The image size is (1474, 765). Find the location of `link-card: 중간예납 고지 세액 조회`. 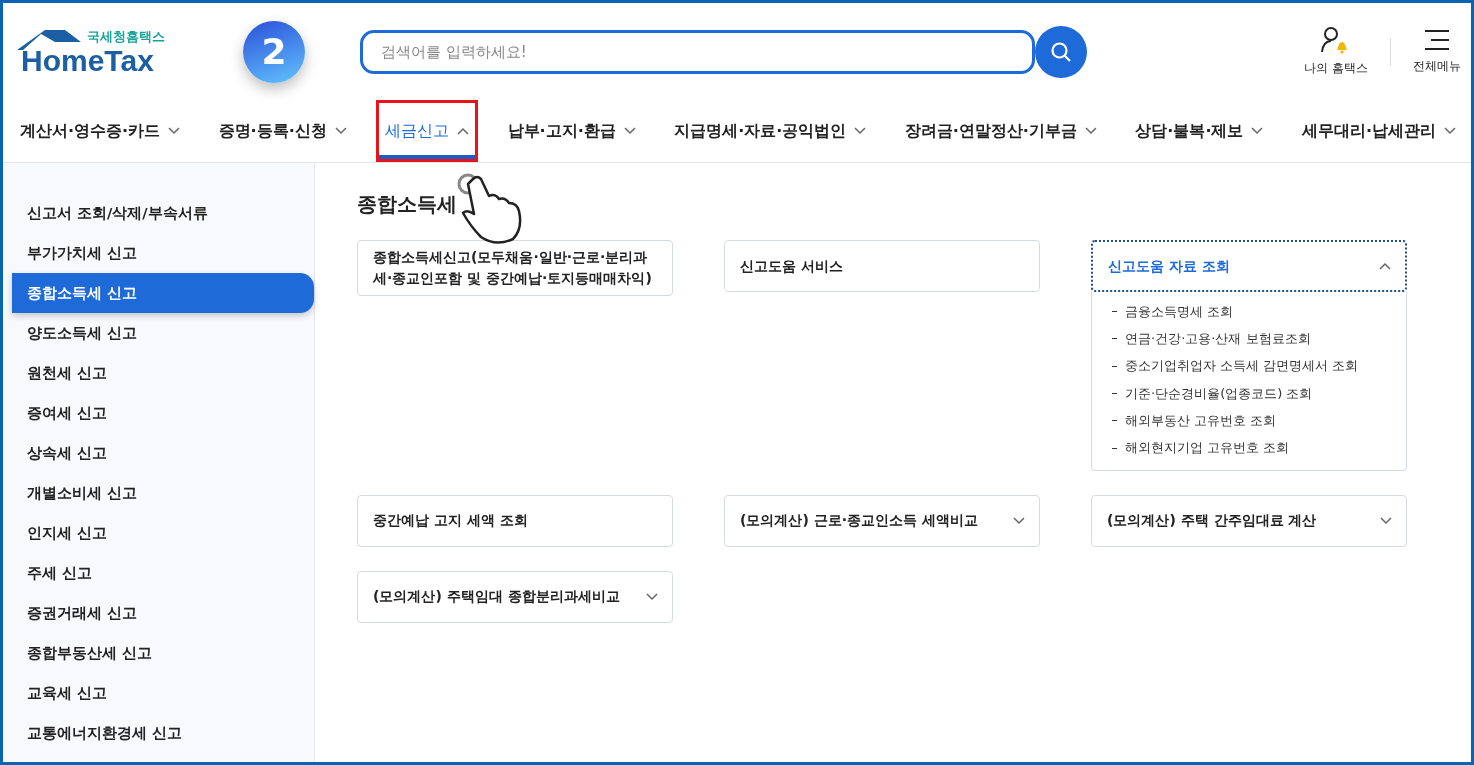

link-card: 중간예납 고지 세액 조회 is located at coordinates (515, 520).